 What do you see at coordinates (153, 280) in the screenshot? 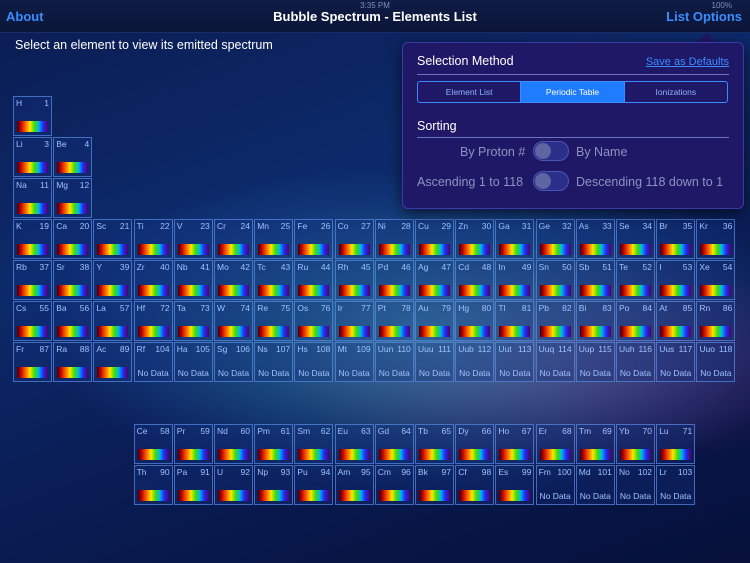
I see `element-cell: Zr 40` at bounding box center [153, 280].